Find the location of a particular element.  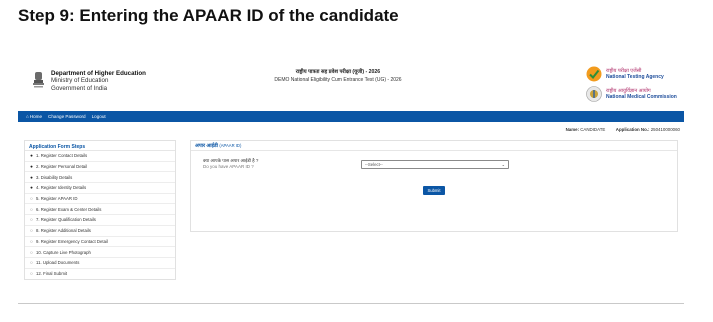

sidebar-step-label: 5. Register APAAR ID is located at coordinates (57, 199).